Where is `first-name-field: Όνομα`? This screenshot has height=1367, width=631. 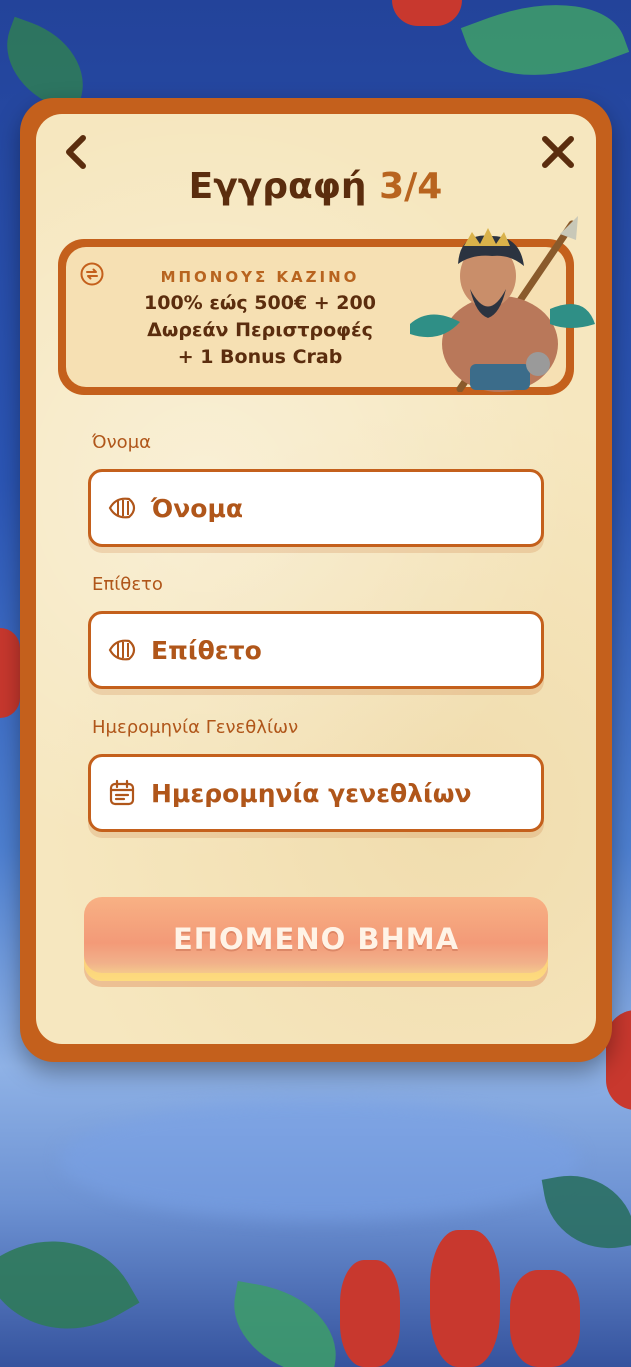
first-name-field: Όνομα is located at coordinates (316, 508).